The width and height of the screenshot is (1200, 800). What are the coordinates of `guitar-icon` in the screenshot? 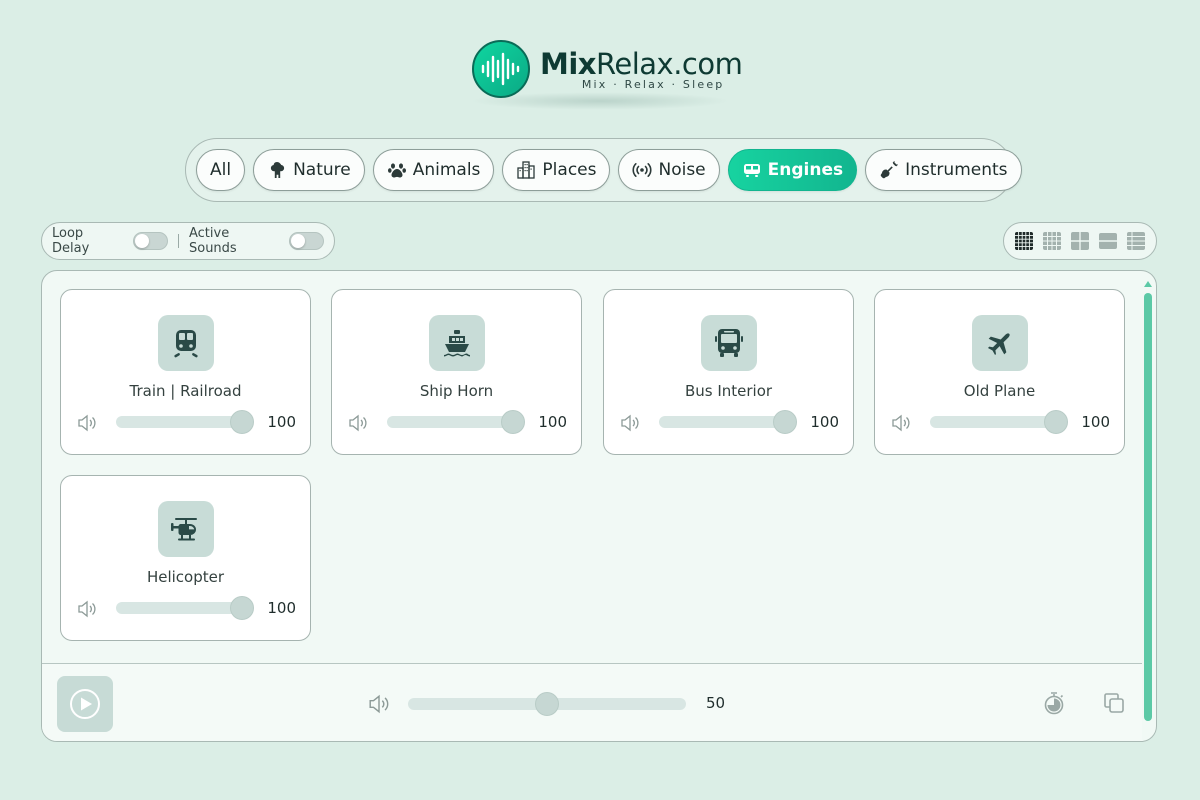 It's located at (889, 170).